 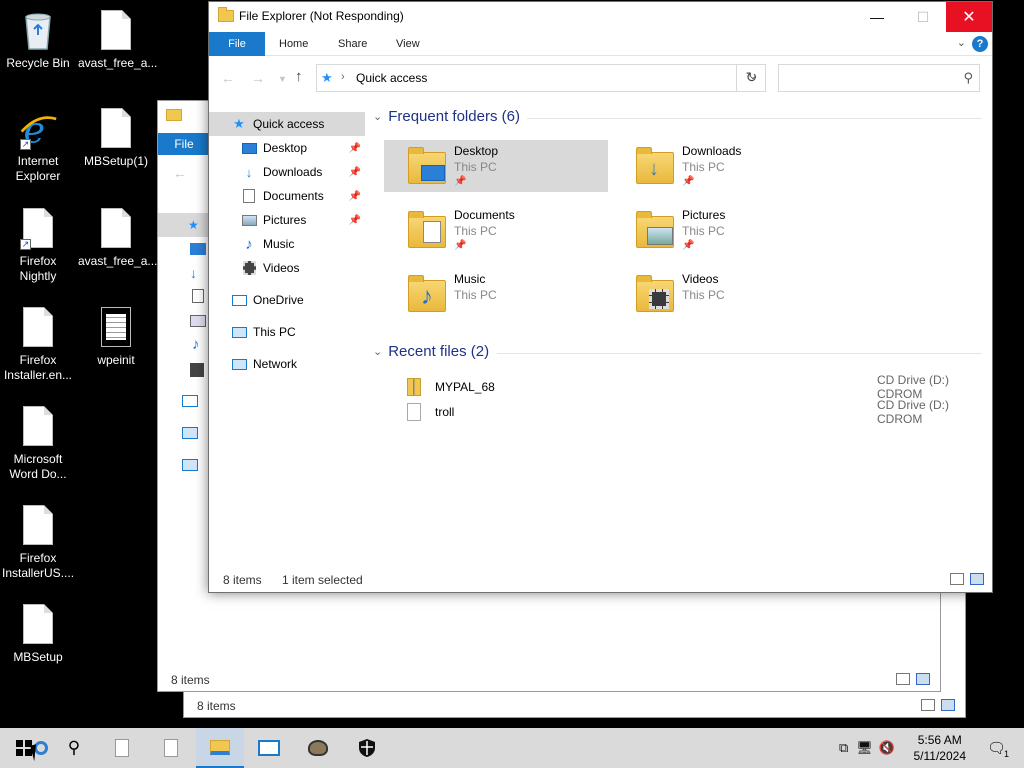 I want to click on nav-item-videos: Videos, so click(x=287, y=268).